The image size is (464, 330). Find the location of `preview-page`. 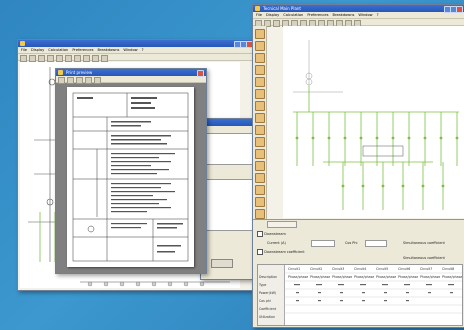

preview-page is located at coordinates (130, 177).